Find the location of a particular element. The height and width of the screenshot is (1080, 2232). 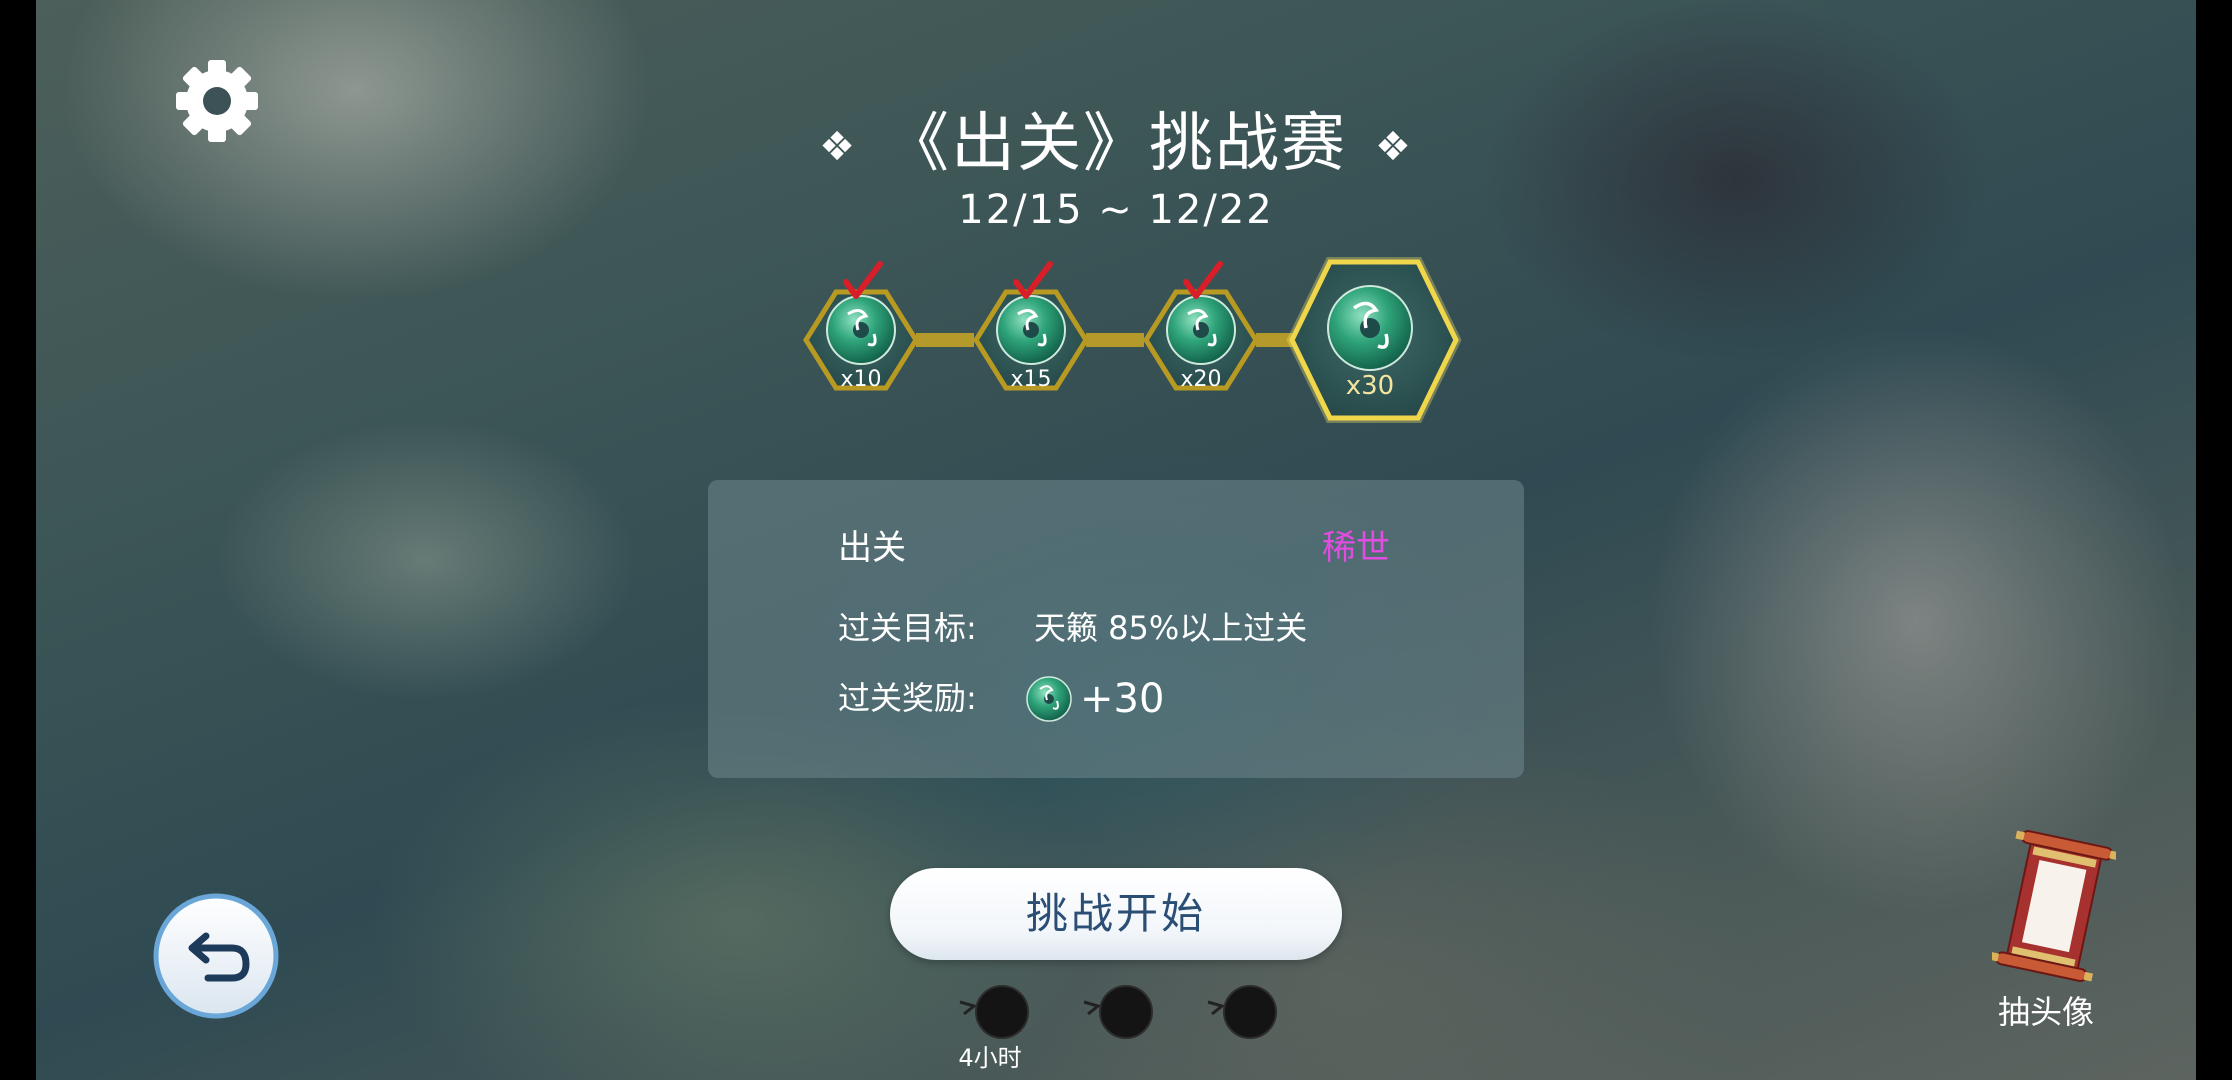

scroll-icon is located at coordinates (2054, 907).